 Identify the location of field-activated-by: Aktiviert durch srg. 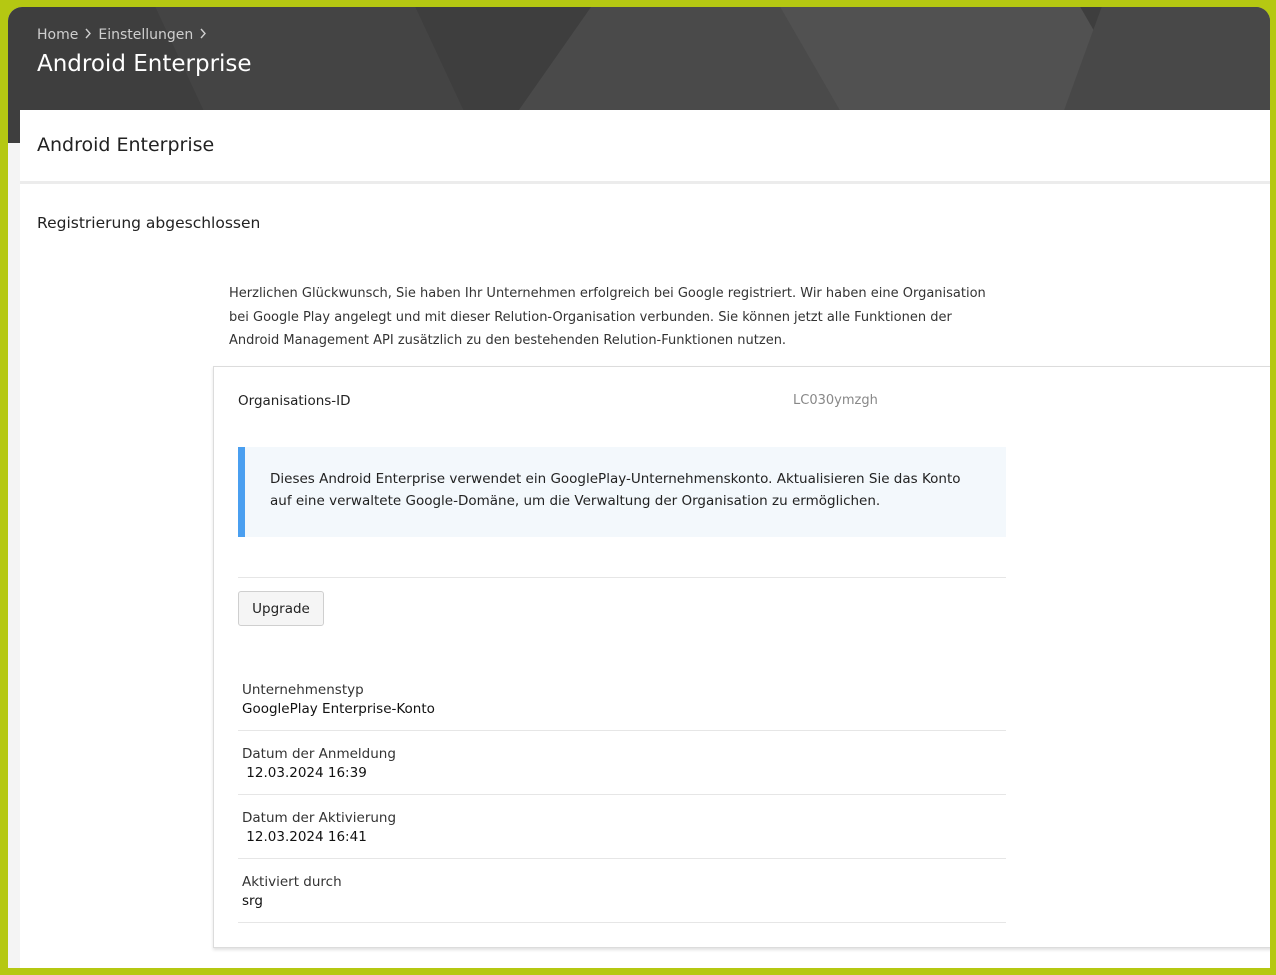
(624, 891).